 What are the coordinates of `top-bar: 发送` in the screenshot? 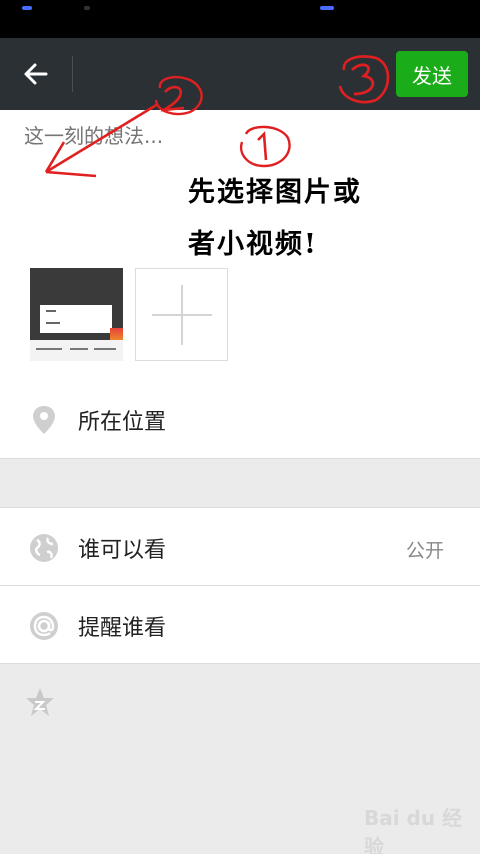 It's located at (240, 74).